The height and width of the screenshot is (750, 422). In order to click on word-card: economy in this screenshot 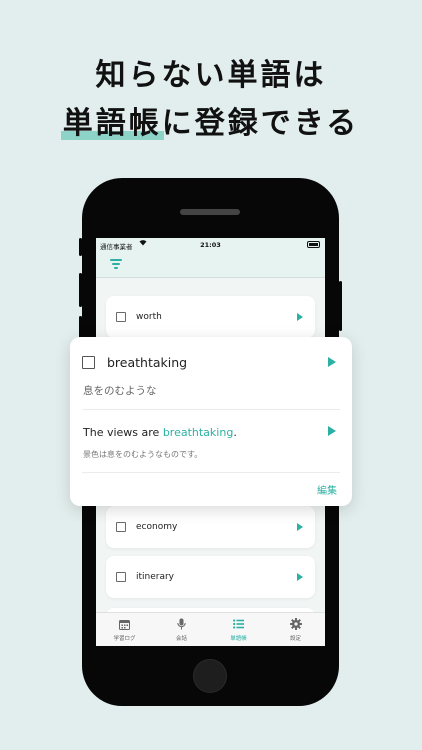, I will do `click(210, 527)`.